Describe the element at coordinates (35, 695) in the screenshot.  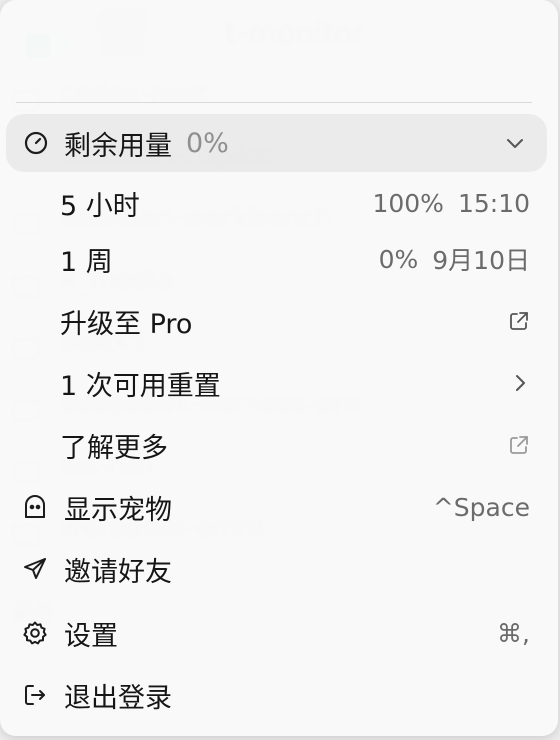
I see `logout-icon` at that location.